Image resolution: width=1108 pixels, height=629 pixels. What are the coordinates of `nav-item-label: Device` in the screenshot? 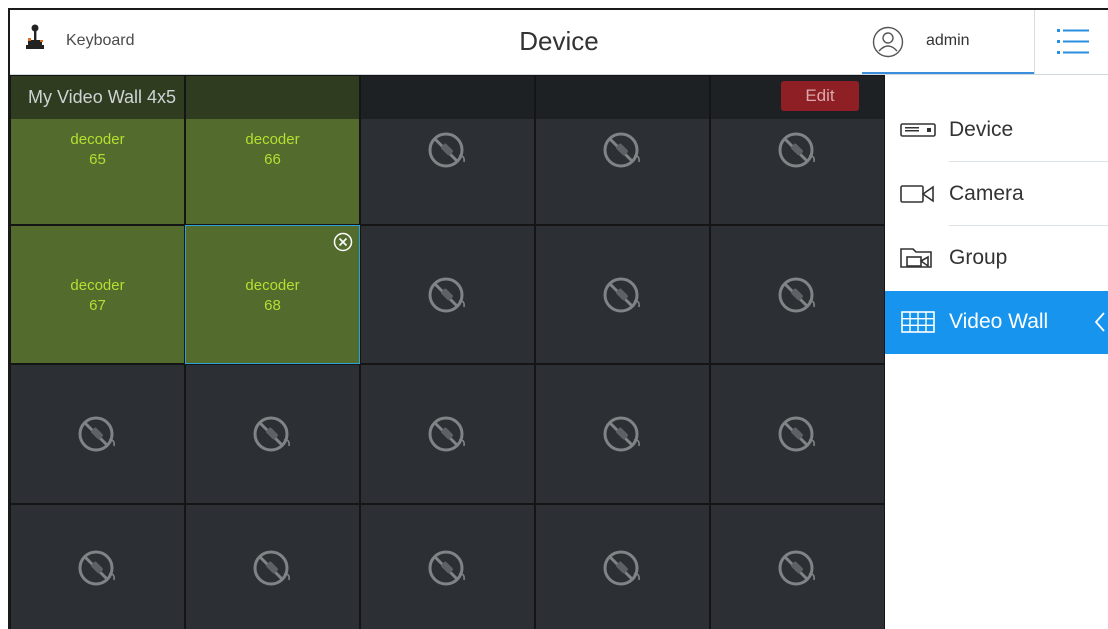 It's located at (981, 129).